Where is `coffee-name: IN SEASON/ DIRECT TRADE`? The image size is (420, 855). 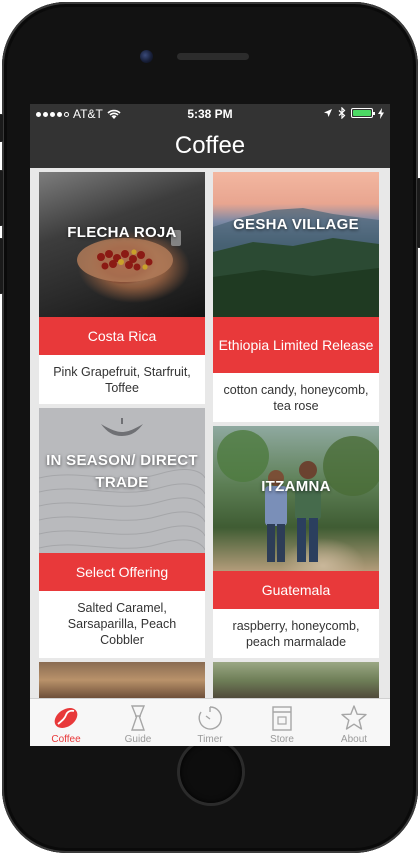
coffee-name: IN SEASON/ DIRECT TRADE is located at coordinates (122, 471).